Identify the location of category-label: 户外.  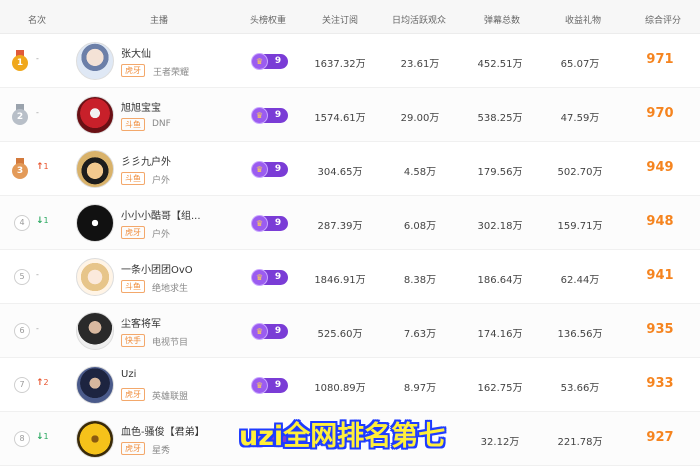
(161, 181).